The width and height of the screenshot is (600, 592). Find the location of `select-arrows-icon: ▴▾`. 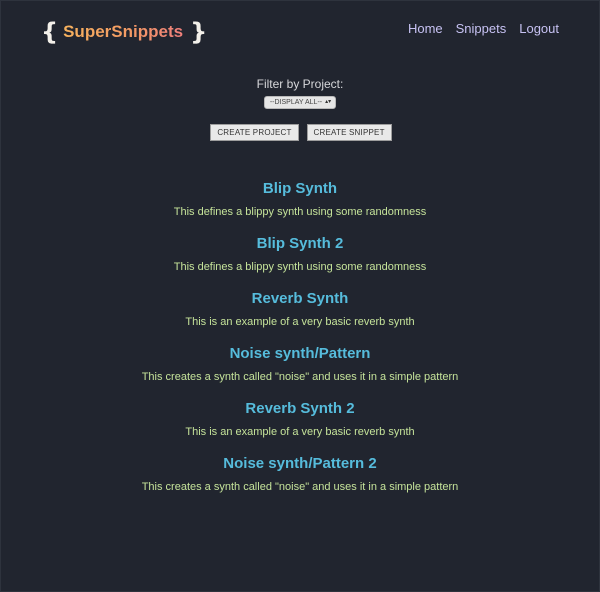

select-arrows-icon: ▴▾ is located at coordinates (328, 102).